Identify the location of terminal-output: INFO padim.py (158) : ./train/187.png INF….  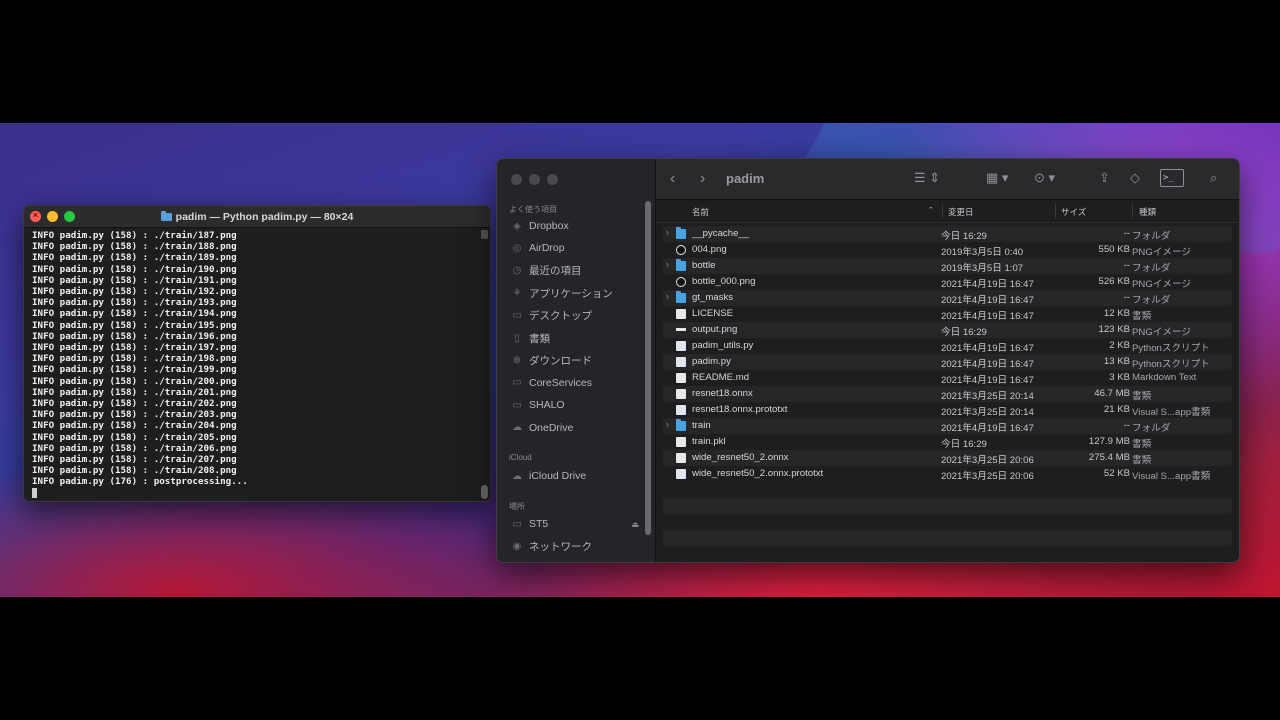
(252, 364).